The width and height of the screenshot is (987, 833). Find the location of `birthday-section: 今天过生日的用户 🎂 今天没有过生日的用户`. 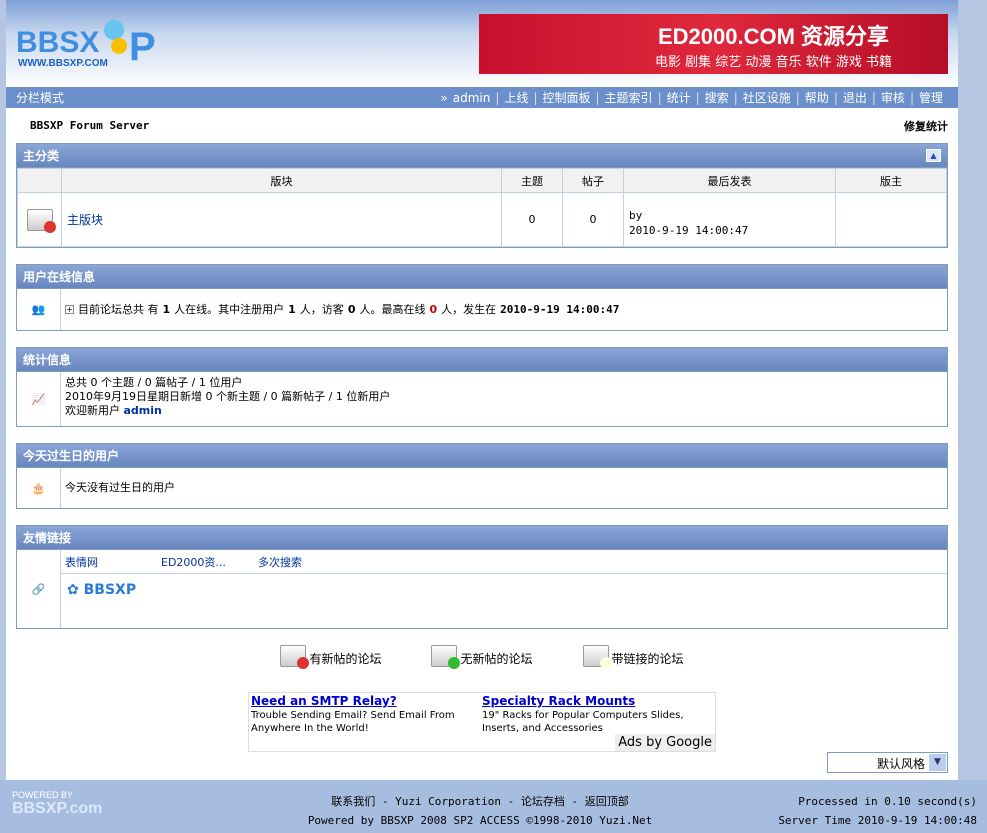

birthday-section: 今天过生日的用户 🎂 今天没有过生日的用户 is located at coordinates (482, 476).